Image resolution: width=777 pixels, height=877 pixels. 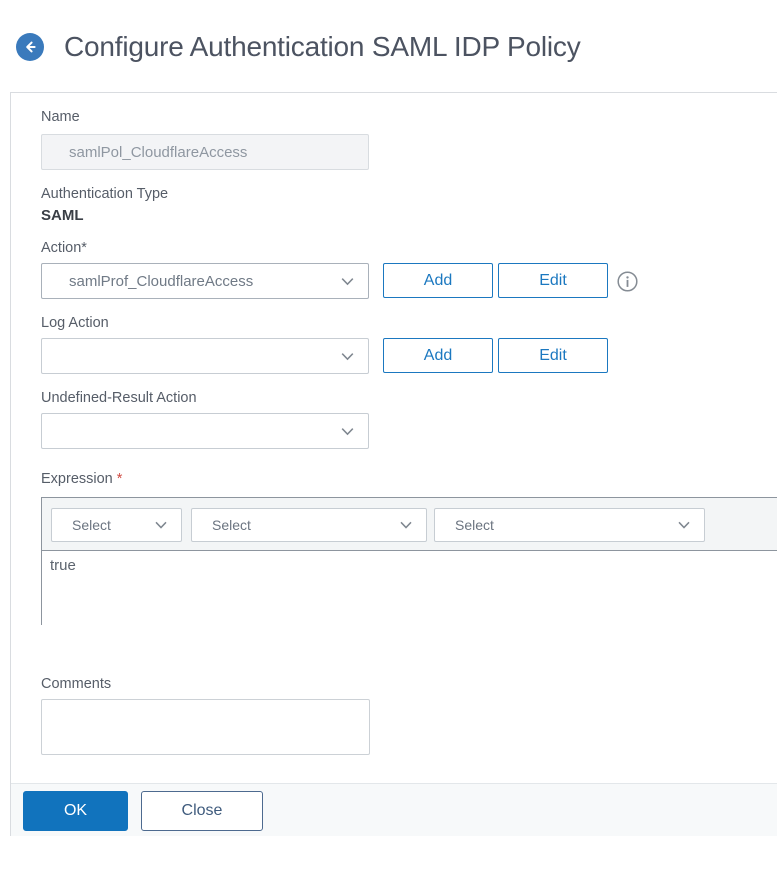 What do you see at coordinates (119, 479) in the screenshot?
I see `required-asterisk: *` at bounding box center [119, 479].